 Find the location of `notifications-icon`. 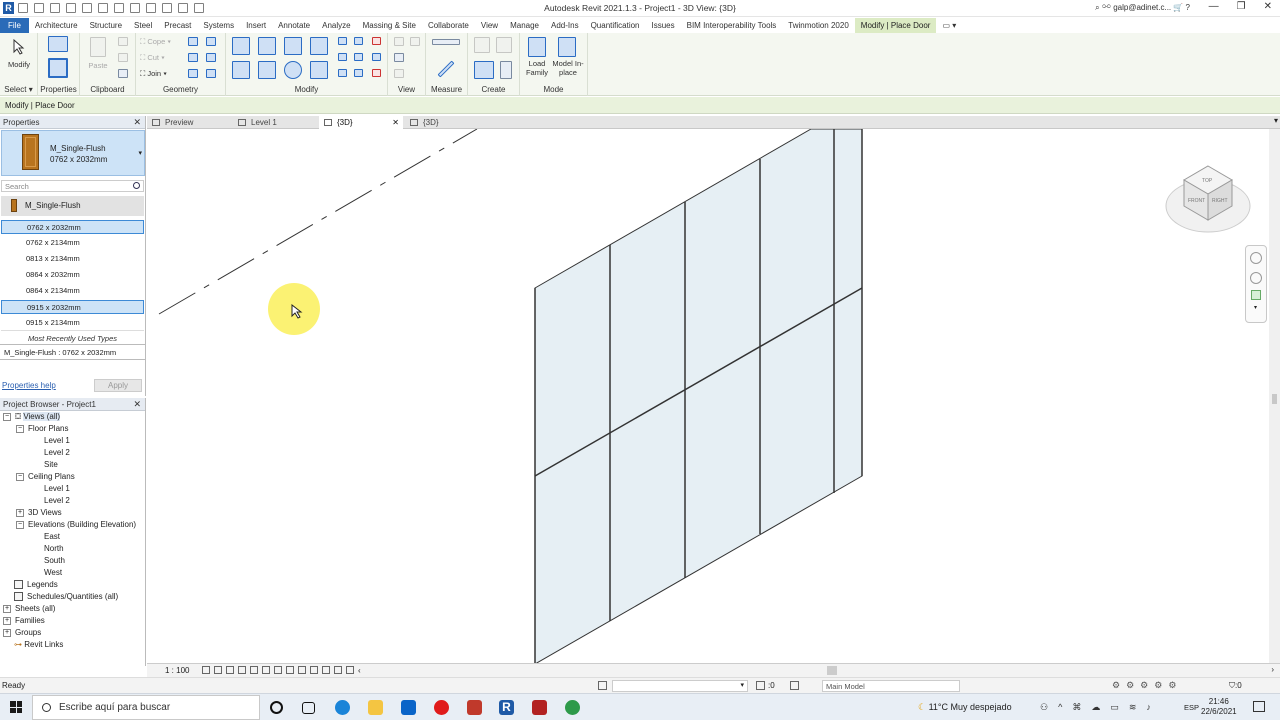

notifications-icon is located at coordinates (1259, 706).